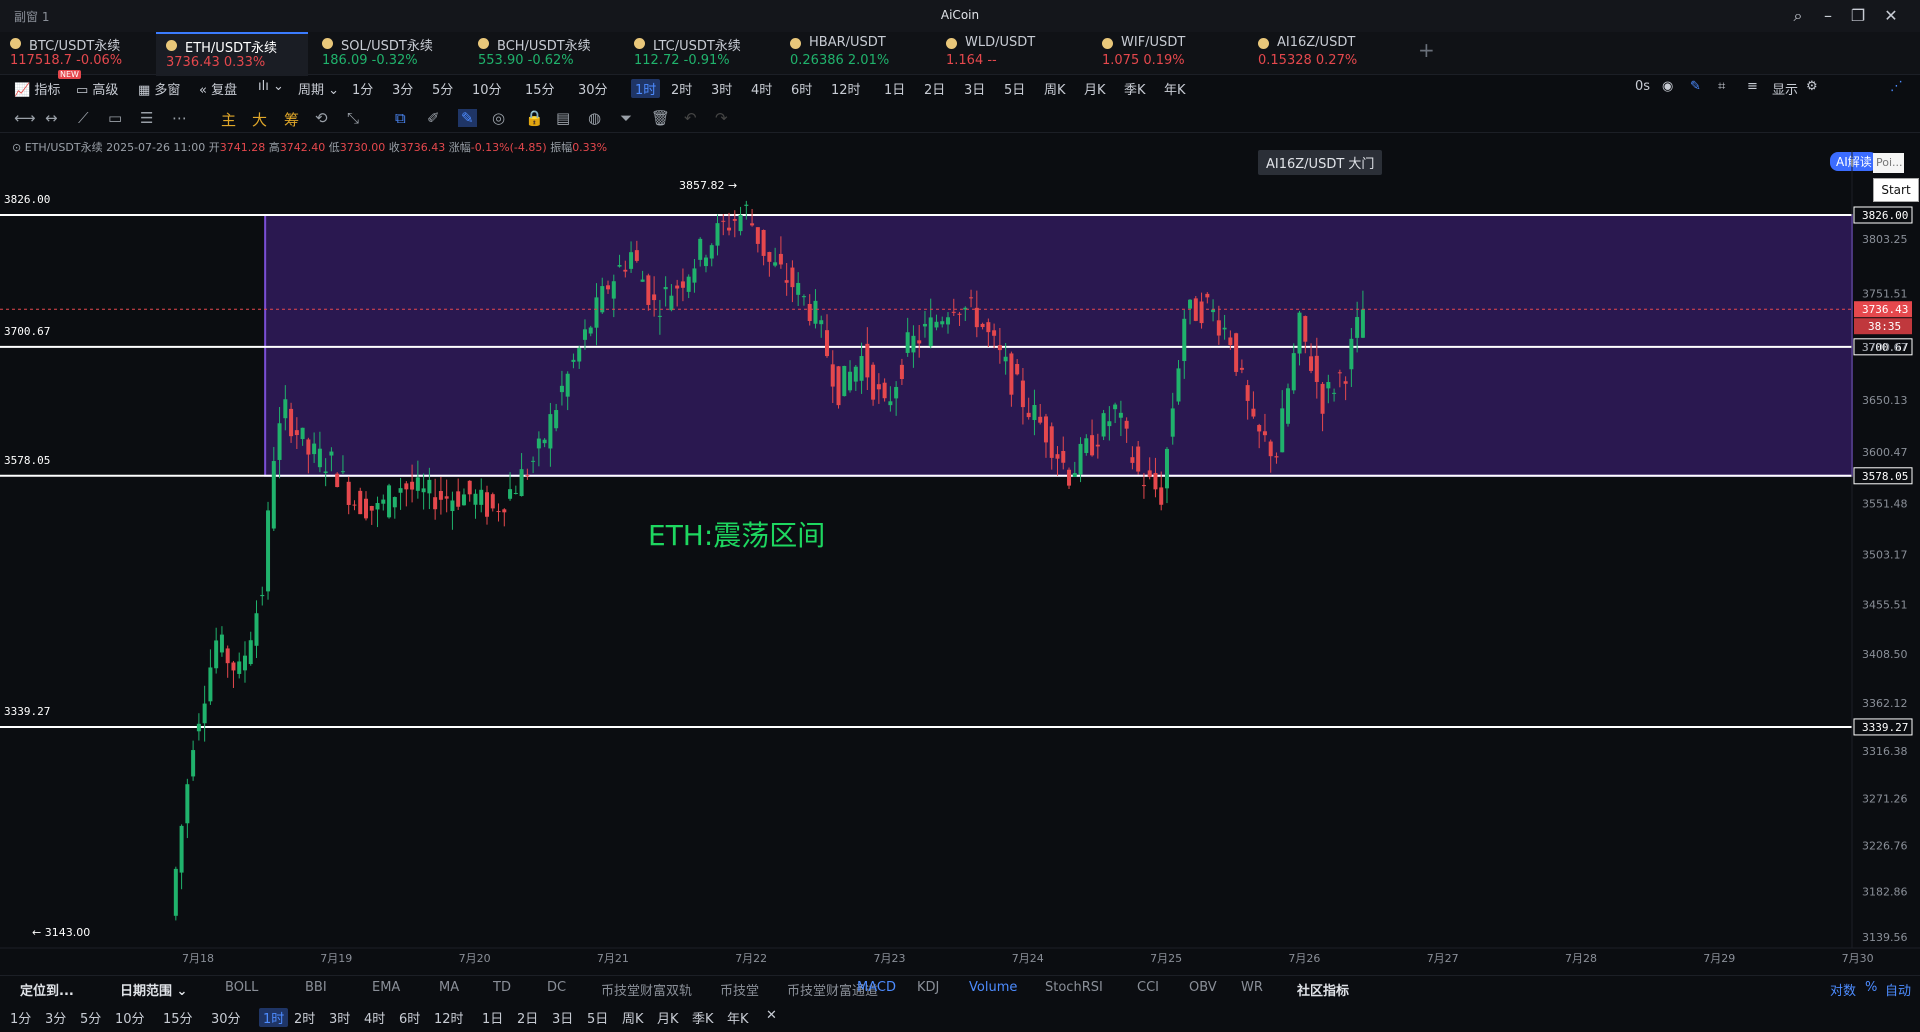 The width and height of the screenshot is (1920, 1032). Describe the element at coordinates (633, 1017) in the screenshot. I see `bottom-interval-16: 周K` at that location.